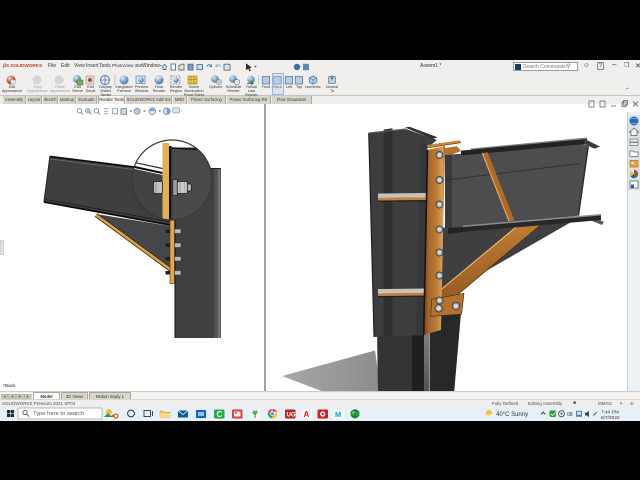 The width and height of the screenshot is (640, 480). What do you see at coordinates (58, 414) in the screenshot?
I see `svg-text: Type here to search` at bounding box center [58, 414].